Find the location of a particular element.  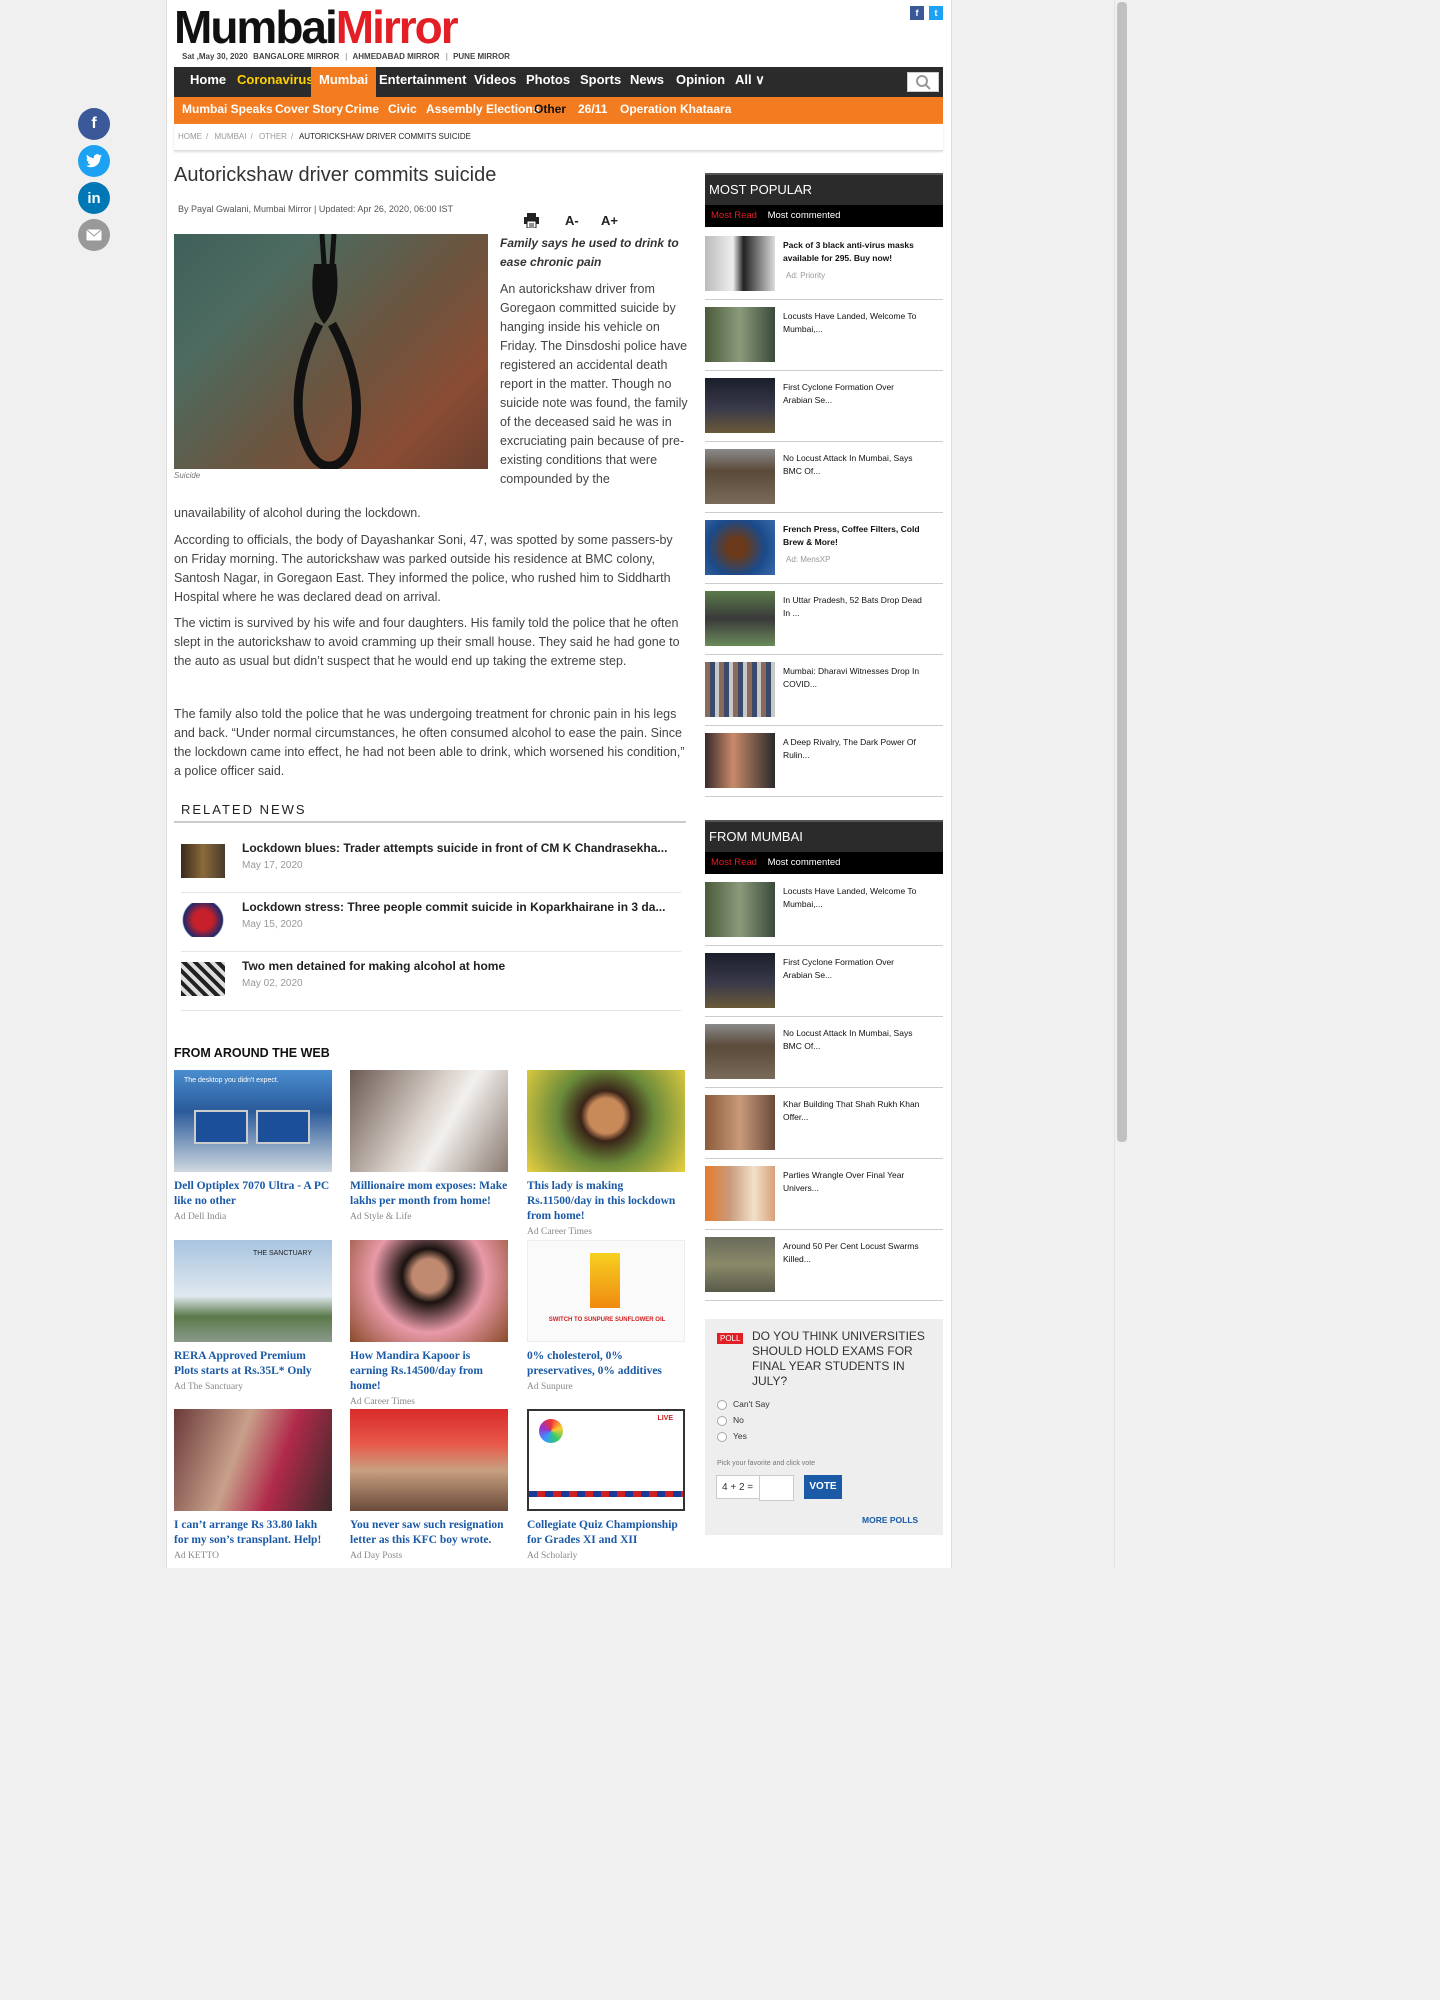

vote-button: VOTE is located at coordinates (823, 1487).